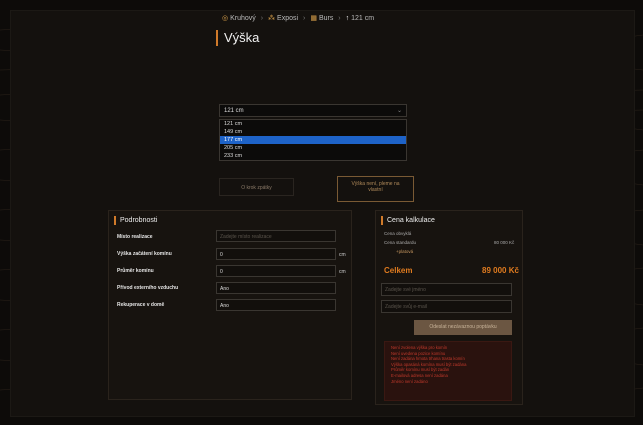  What do you see at coordinates (321, 18) in the screenshot?
I see `crumb-burs: ▦ Burs` at bounding box center [321, 18].